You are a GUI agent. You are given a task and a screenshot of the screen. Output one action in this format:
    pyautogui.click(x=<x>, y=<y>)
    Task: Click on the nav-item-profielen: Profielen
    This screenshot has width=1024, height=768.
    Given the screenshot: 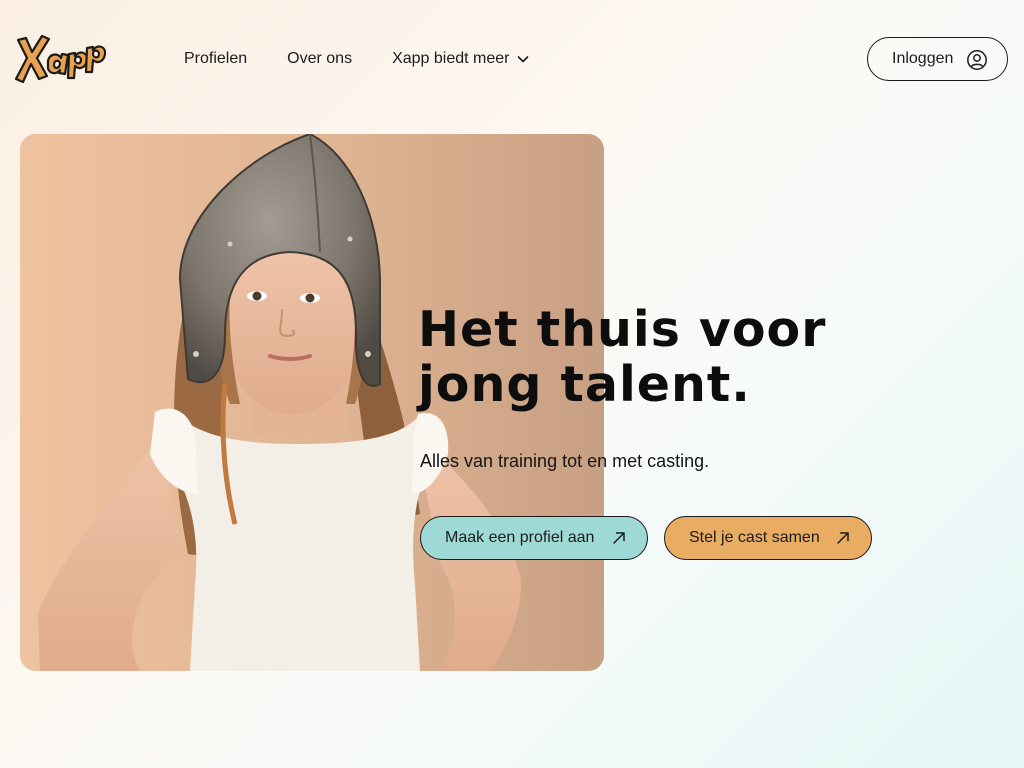 What is the action you would take?
    pyautogui.click(x=215, y=59)
    